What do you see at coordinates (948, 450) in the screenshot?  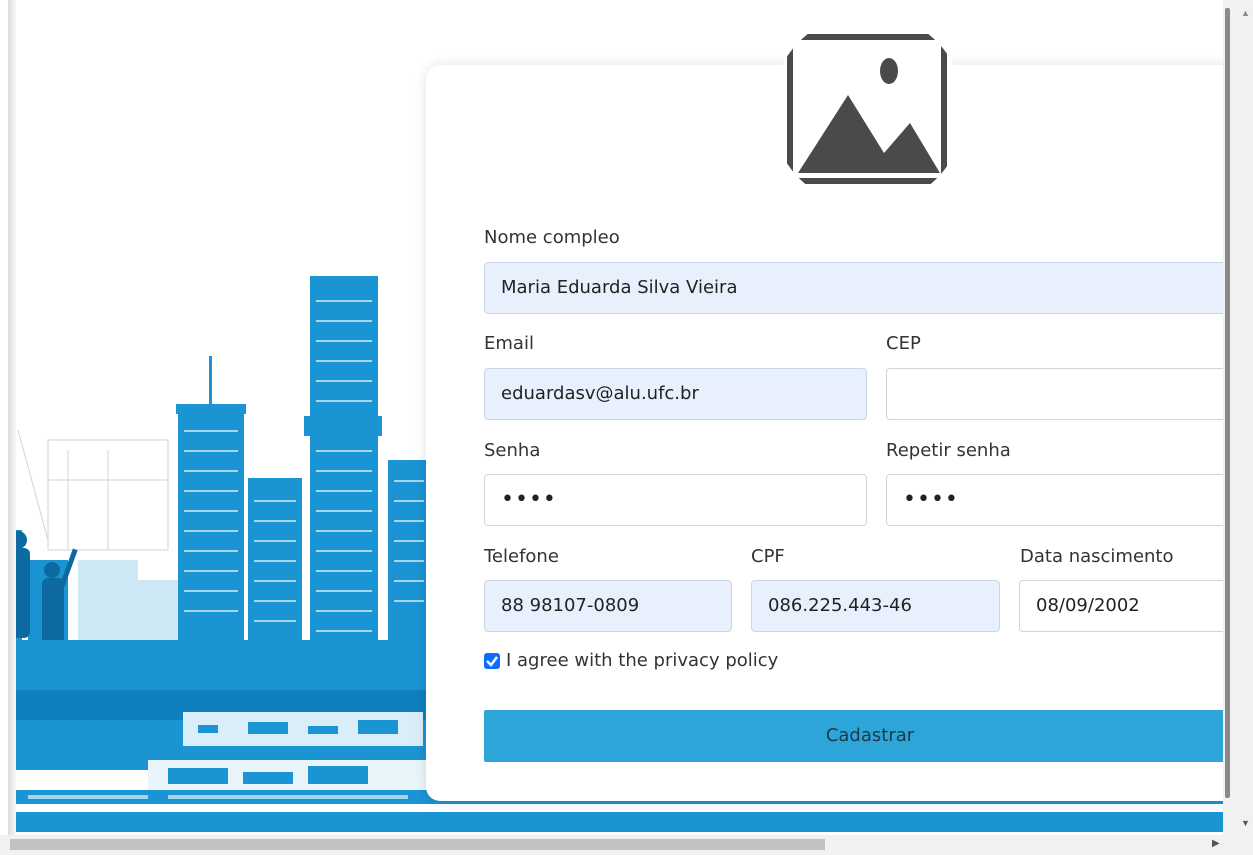 I see `repeat-password-label: Repetir senha` at bounding box center [948, 450].